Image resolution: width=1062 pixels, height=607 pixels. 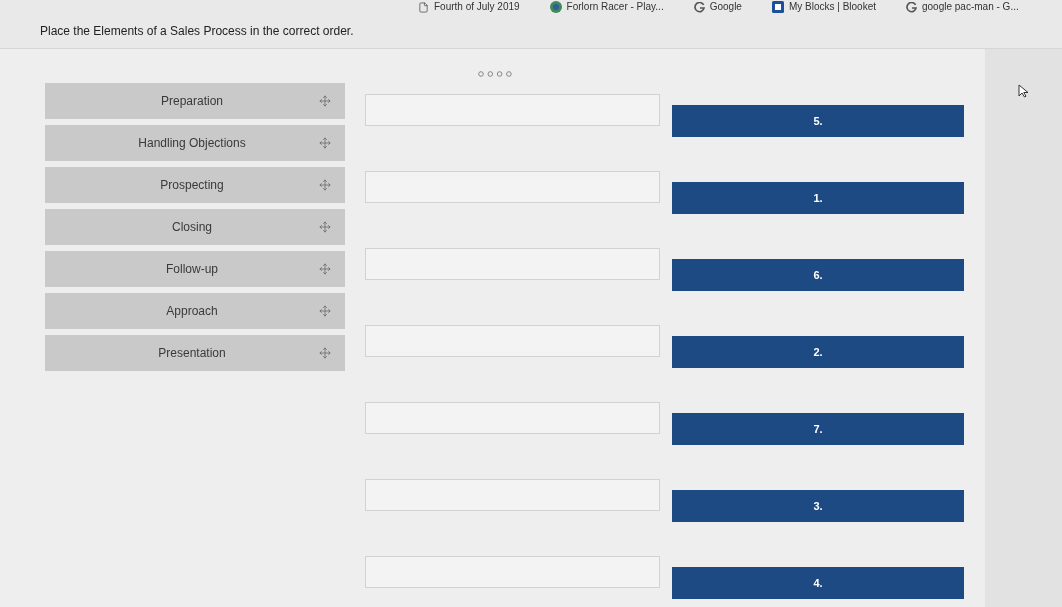 What do you see at coordinates (823, 7) in the screenshot?
I see `bookmark-link: My Blocks | Blooket` at bounding box center [823, 7].